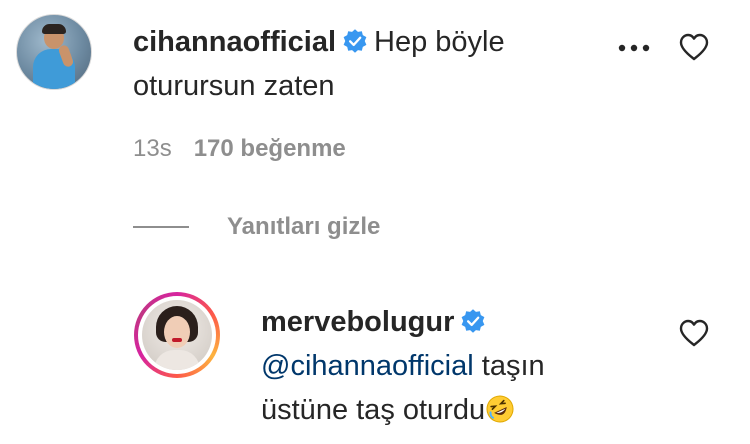 The height and width of the screenshot is (444, 750). What do you see at coordinates (270, 148) in the screenshot?
I see `comment-likes: 170 beğenme` at bounding box center [270, 148].